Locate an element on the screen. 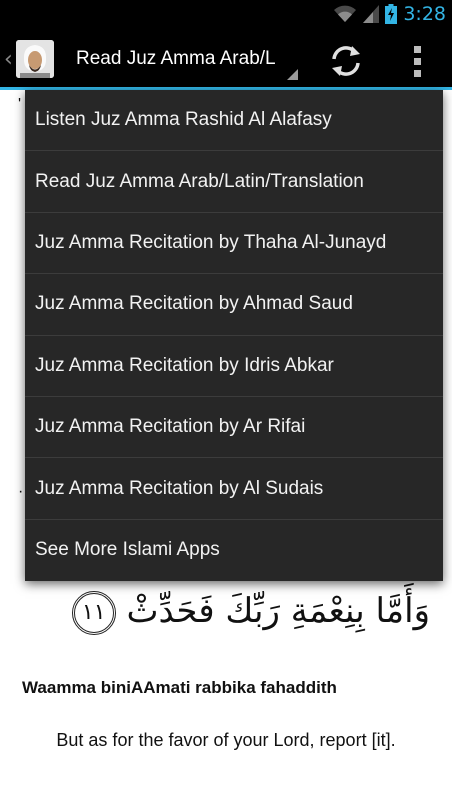 This screenshot has width=452, height=800. navigation-spinner: Read Juz Amma Arab/L is located at coordinates (184, 59).